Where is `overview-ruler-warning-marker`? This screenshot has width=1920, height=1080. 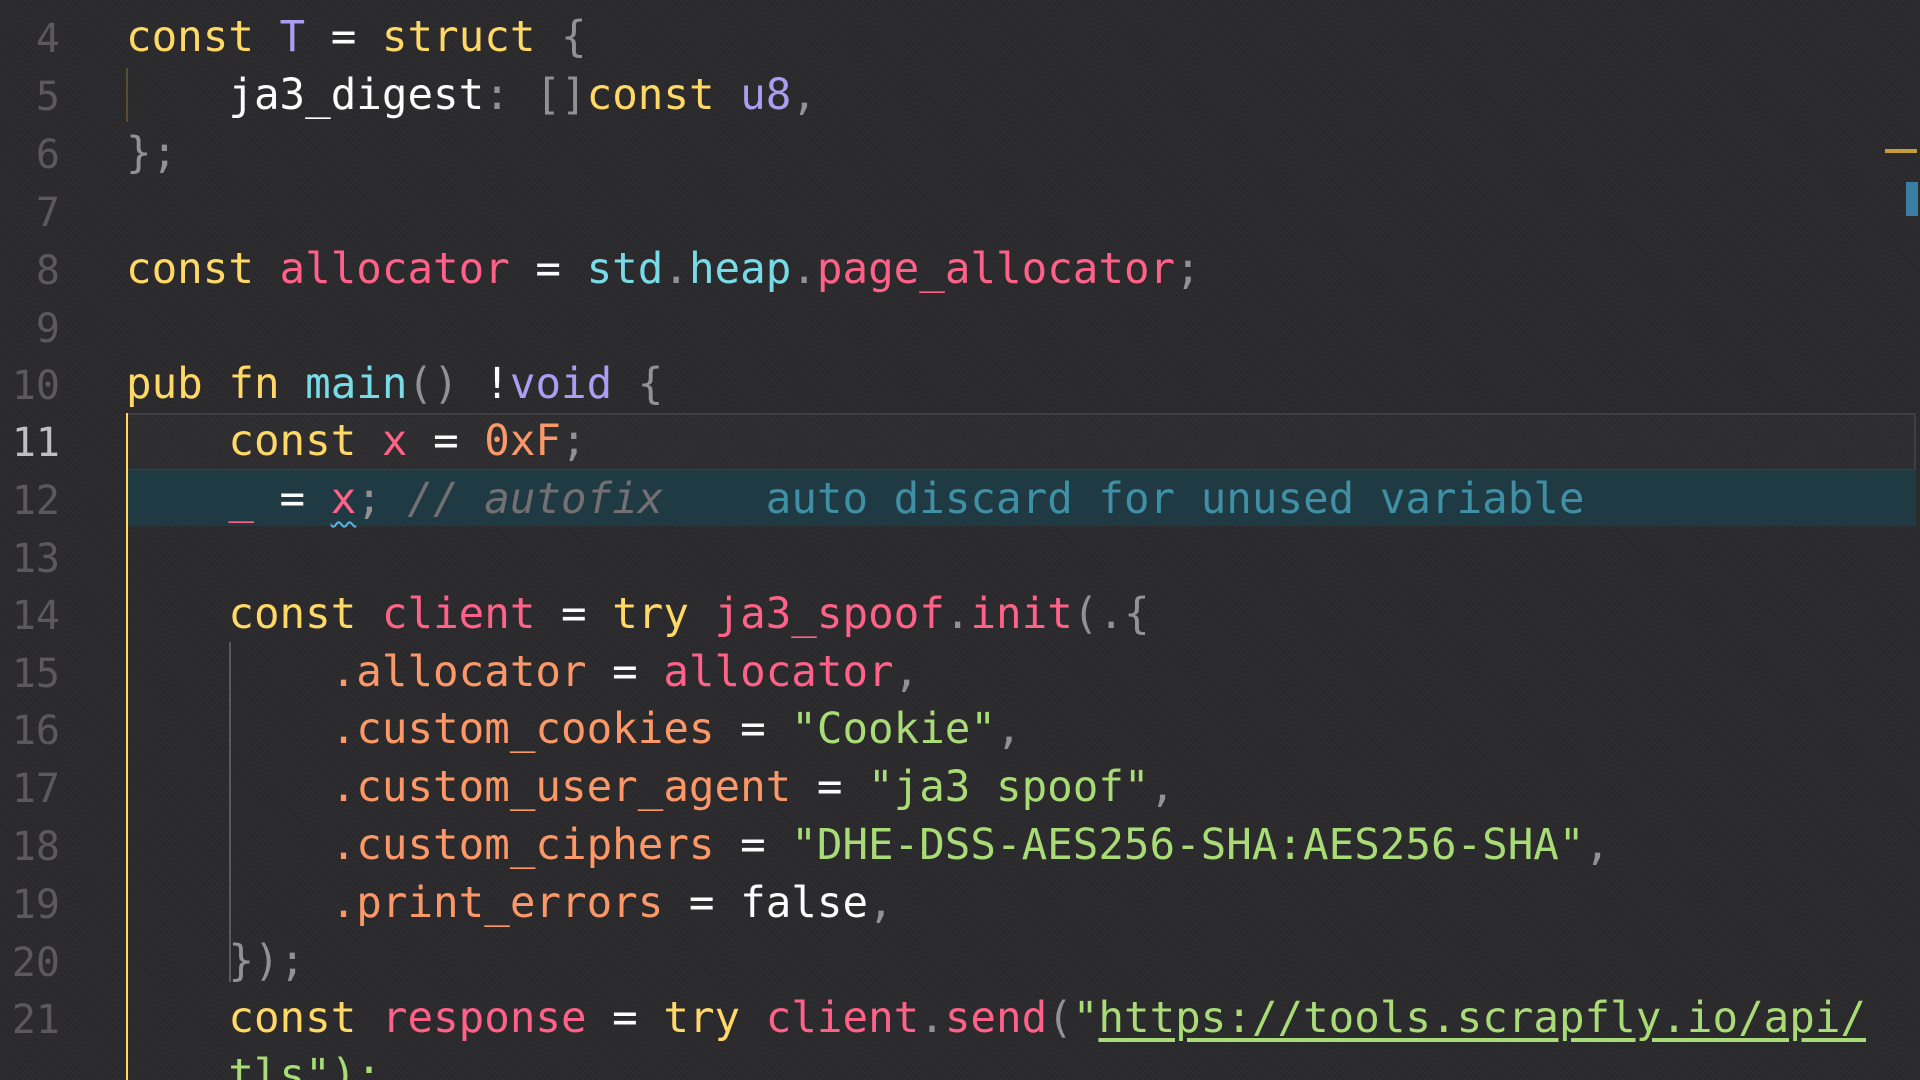 overview-ruler-warning-marker is located at coordinates (1901, 151).